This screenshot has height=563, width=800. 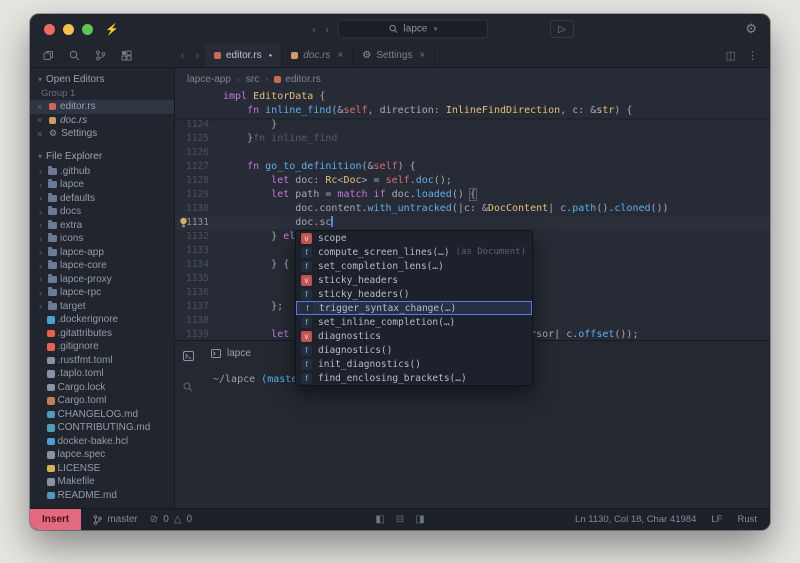 I want to click on mode-indicator: Insert, so click(x=56, y=519).